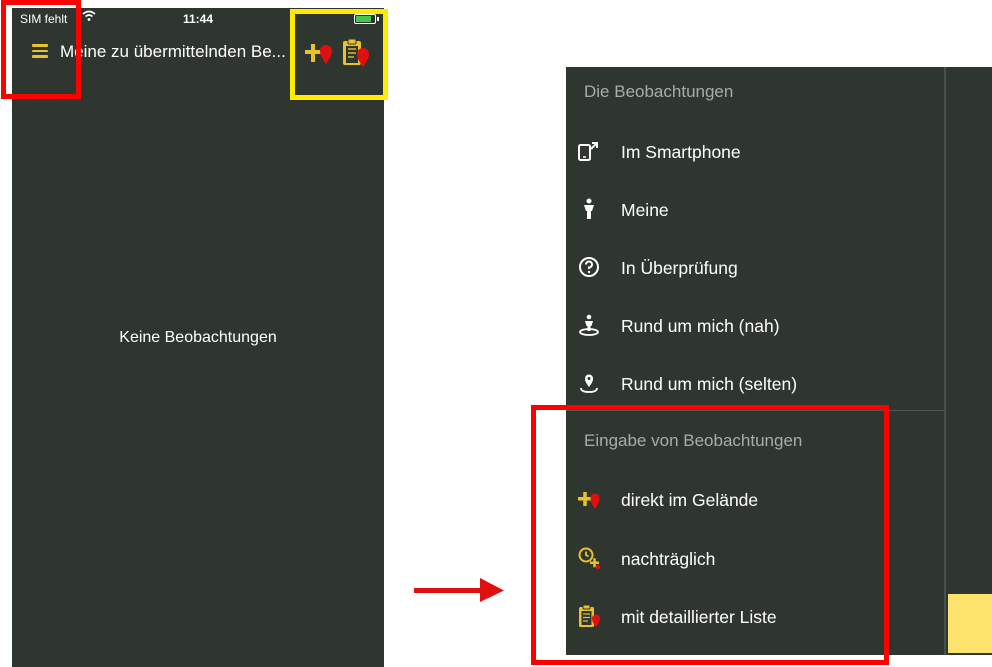 The width and height of the screenshot is (992, 667). What do you see at coordinates (589, 383) in the screenshot?
I see `location-pin-icon` at bounding box center [589, 383].